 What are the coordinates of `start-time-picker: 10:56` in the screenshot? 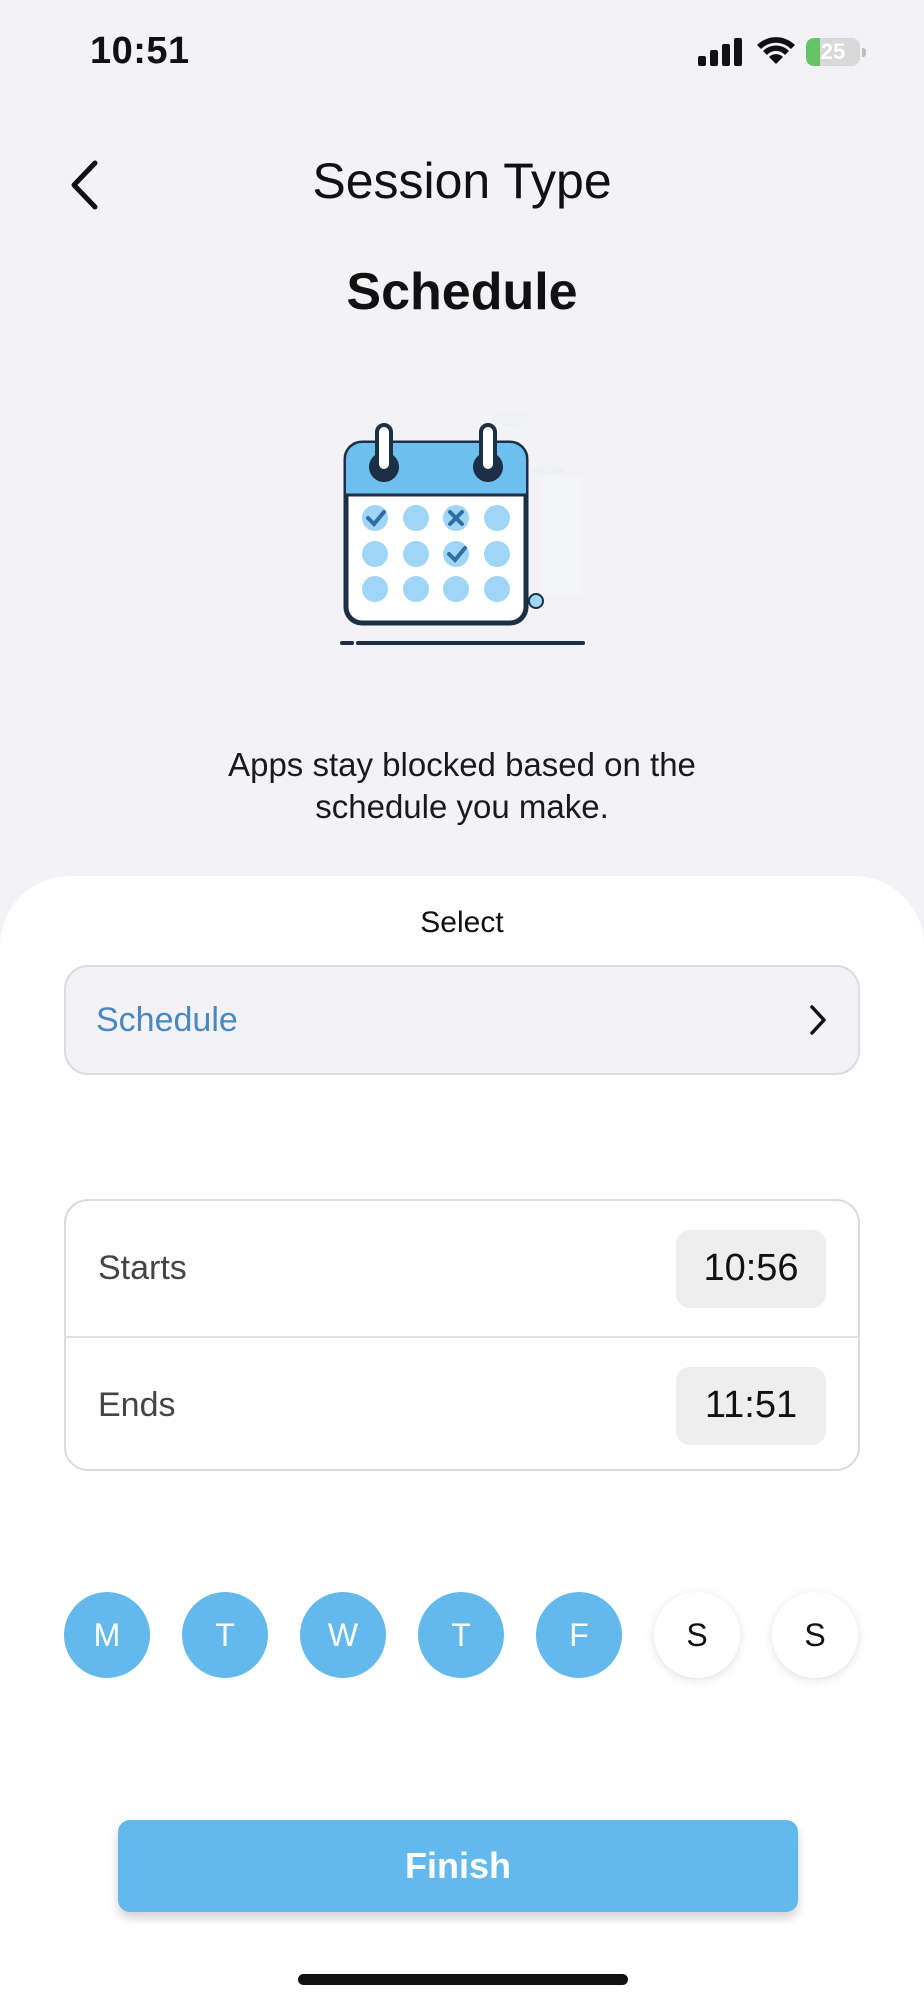 It's located at (751, 1268).